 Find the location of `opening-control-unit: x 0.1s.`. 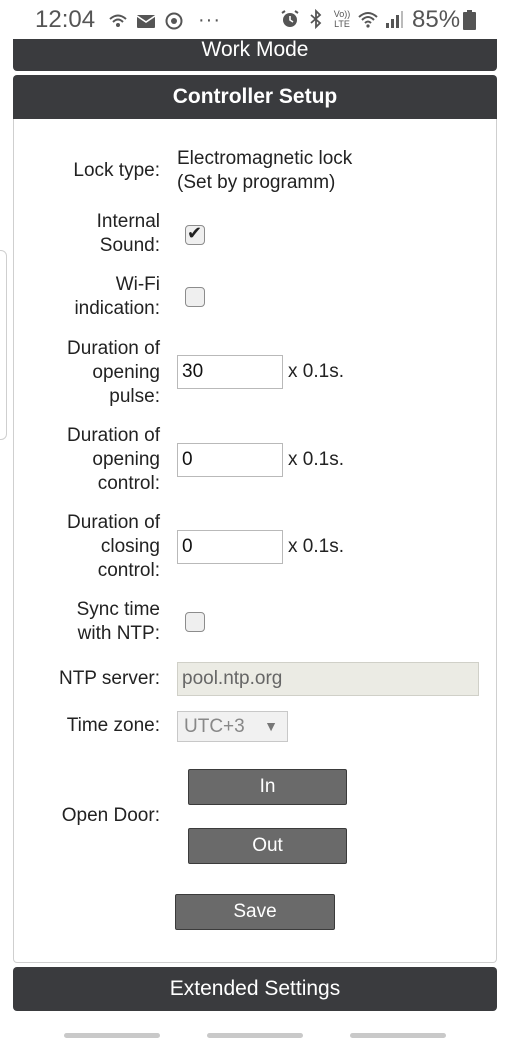

opening-control-unit: x 0.1s. is located at coordinates (316, 459).